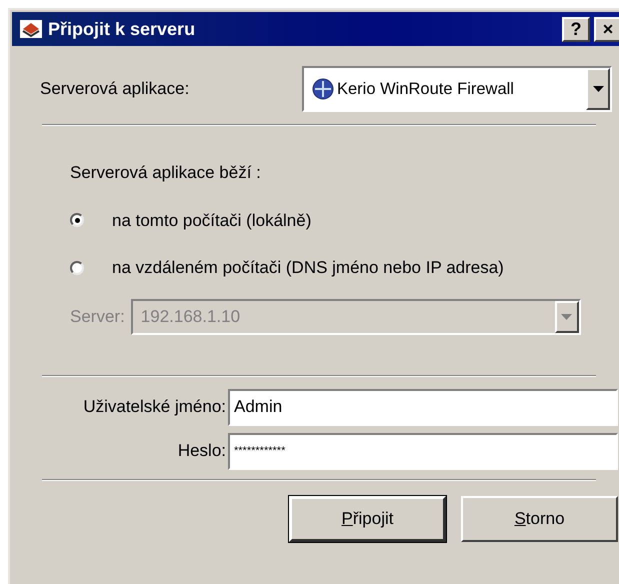  What do you see at coordinates (165, 173) in the screenshot?
I see `section-heading: Serverová aplikace běží :` at bounding box center [165, 173].